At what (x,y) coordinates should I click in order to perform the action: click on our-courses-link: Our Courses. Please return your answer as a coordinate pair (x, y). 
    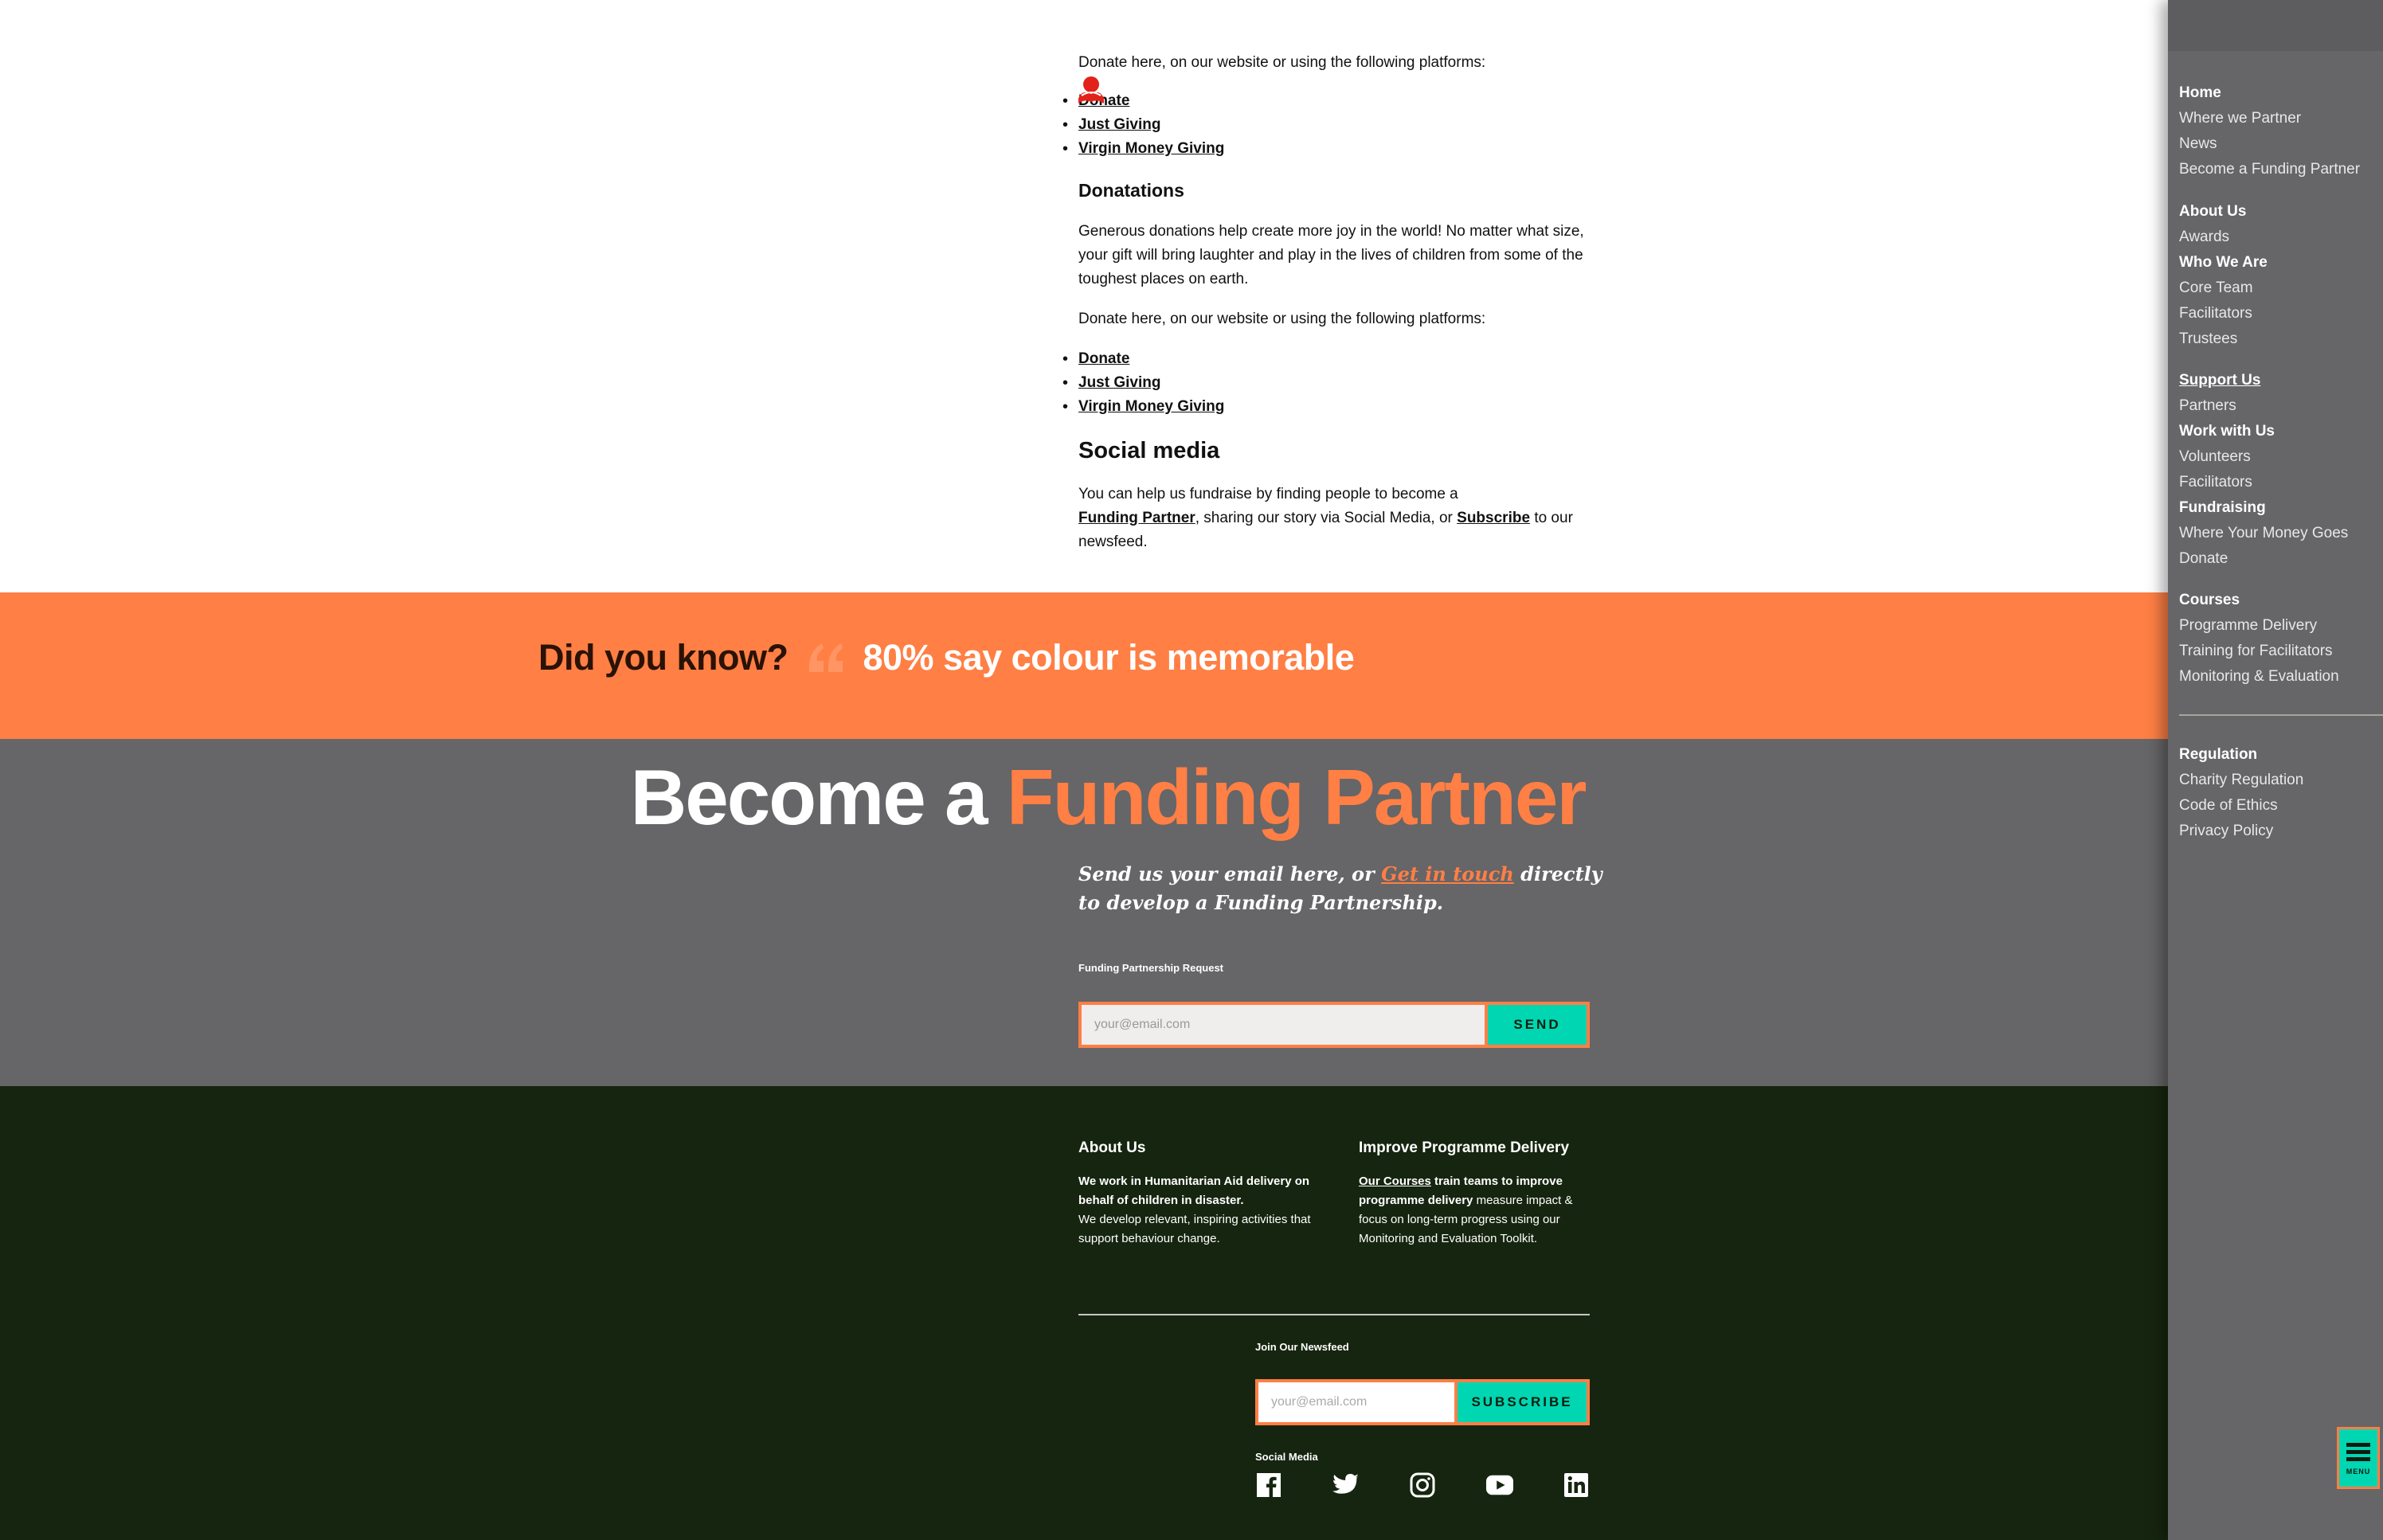
    Looking at the image, I should click on (1395, 1181).